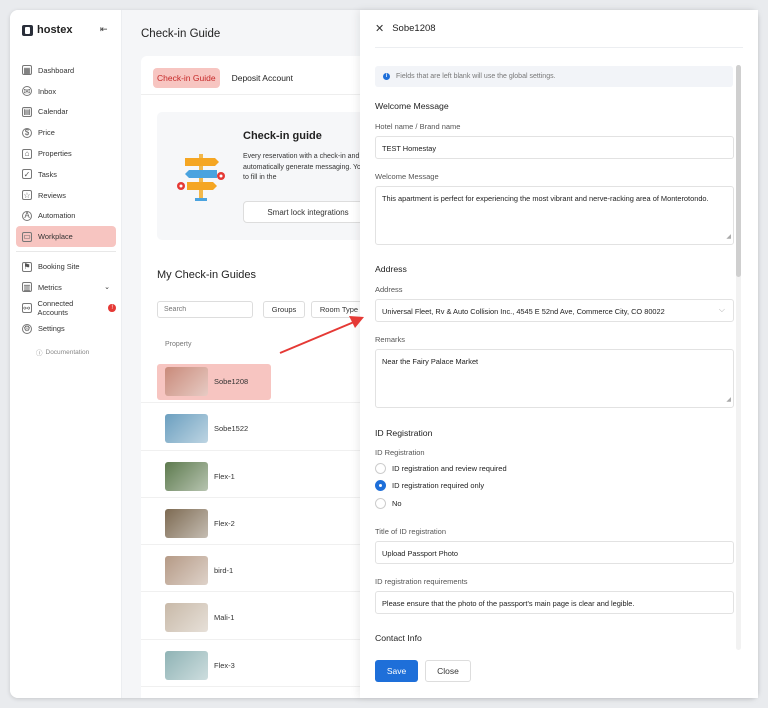 The width and height of the screenshot is (768, 708). Describe the element at coordinates (27, 215) in the screenshot. I see `automation-icon: A` at that location.